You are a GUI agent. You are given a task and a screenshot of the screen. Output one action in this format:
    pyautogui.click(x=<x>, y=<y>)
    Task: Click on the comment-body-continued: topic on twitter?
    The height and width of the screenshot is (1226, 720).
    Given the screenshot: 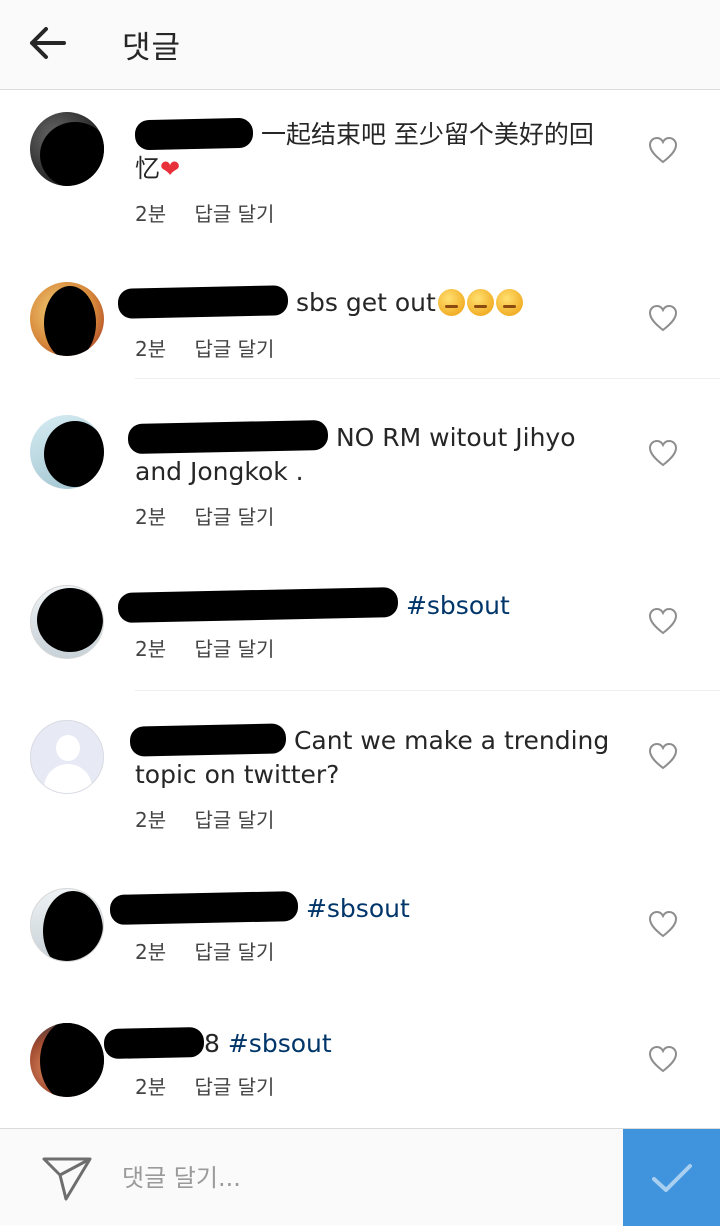 What is the action you would take?
    pyautogui.click(x=237, y=774)
    